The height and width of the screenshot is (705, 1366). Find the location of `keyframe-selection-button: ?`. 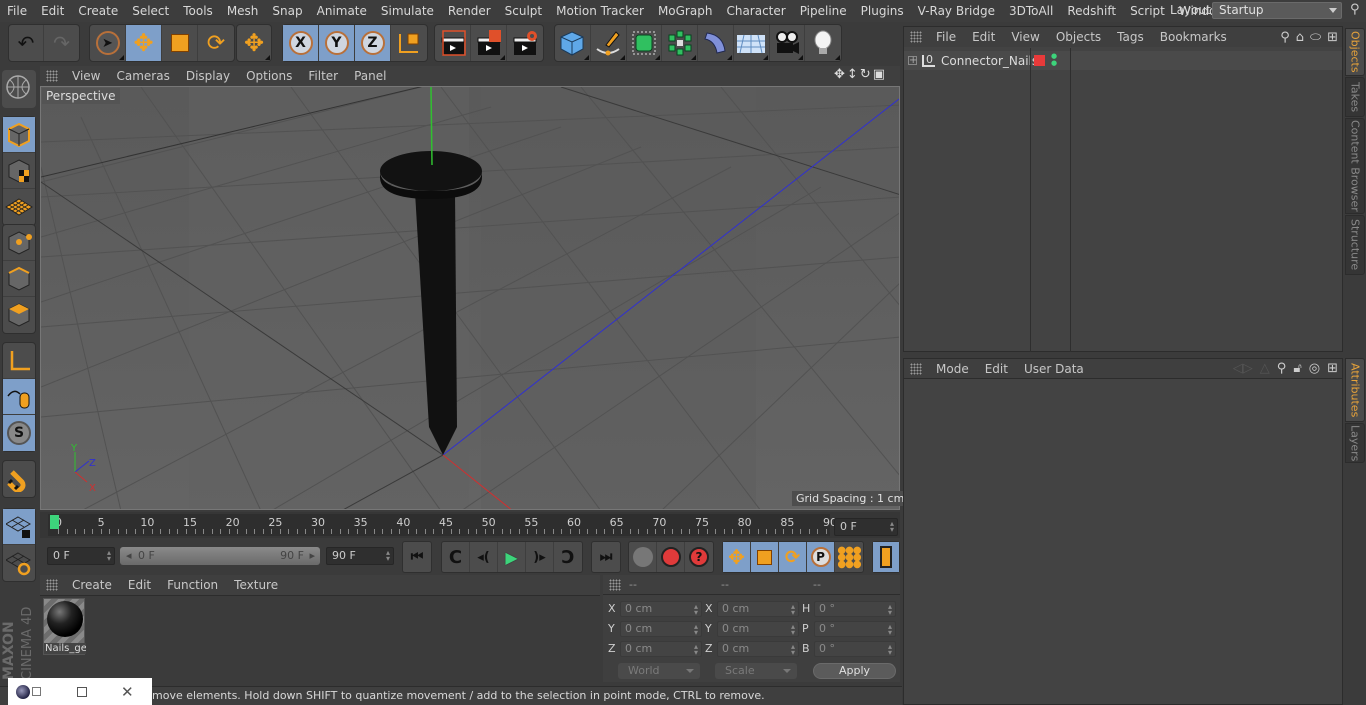

keyframe-selection-button: ? is located at coordinates (699, 557).